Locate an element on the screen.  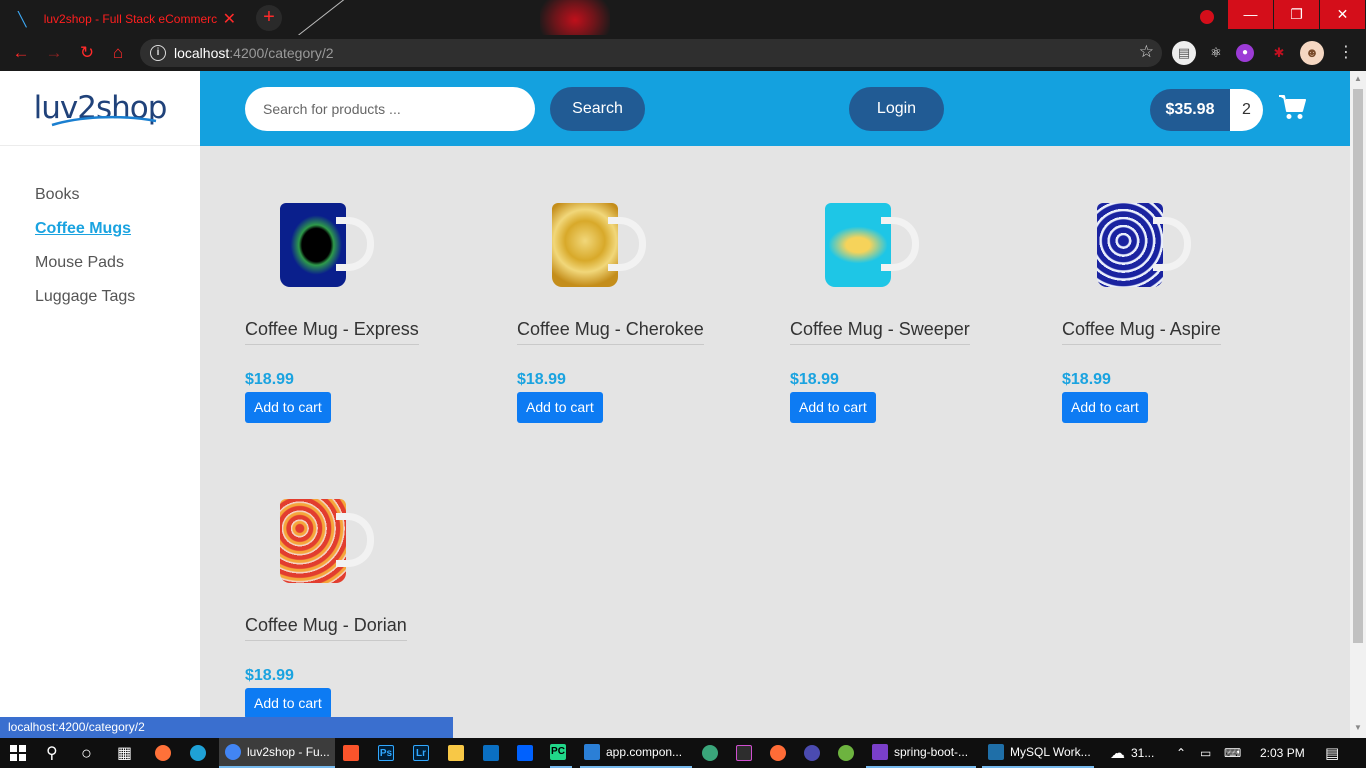
sidebar-item-mouse-pads: Mouse Pads is located at coordinates (117, 263).